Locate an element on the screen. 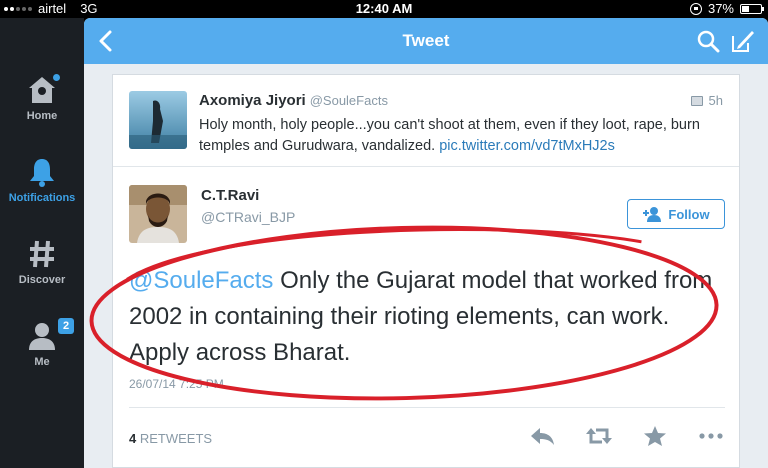 This screenshot has width=768, height=468. sidebar: Home Notifications Discover 2 Me is located at coordinates (42, 243).